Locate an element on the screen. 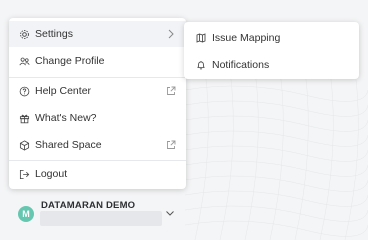  submenu-item-notifications: Notifications is located at coordinates (271, 65).